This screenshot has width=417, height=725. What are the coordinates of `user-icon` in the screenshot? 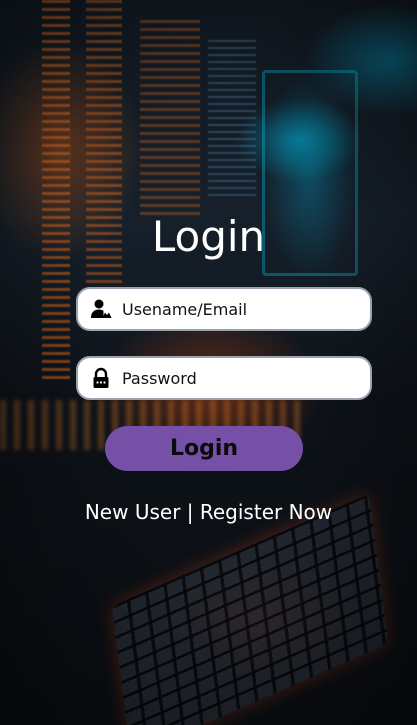 It's located at (101, 309).